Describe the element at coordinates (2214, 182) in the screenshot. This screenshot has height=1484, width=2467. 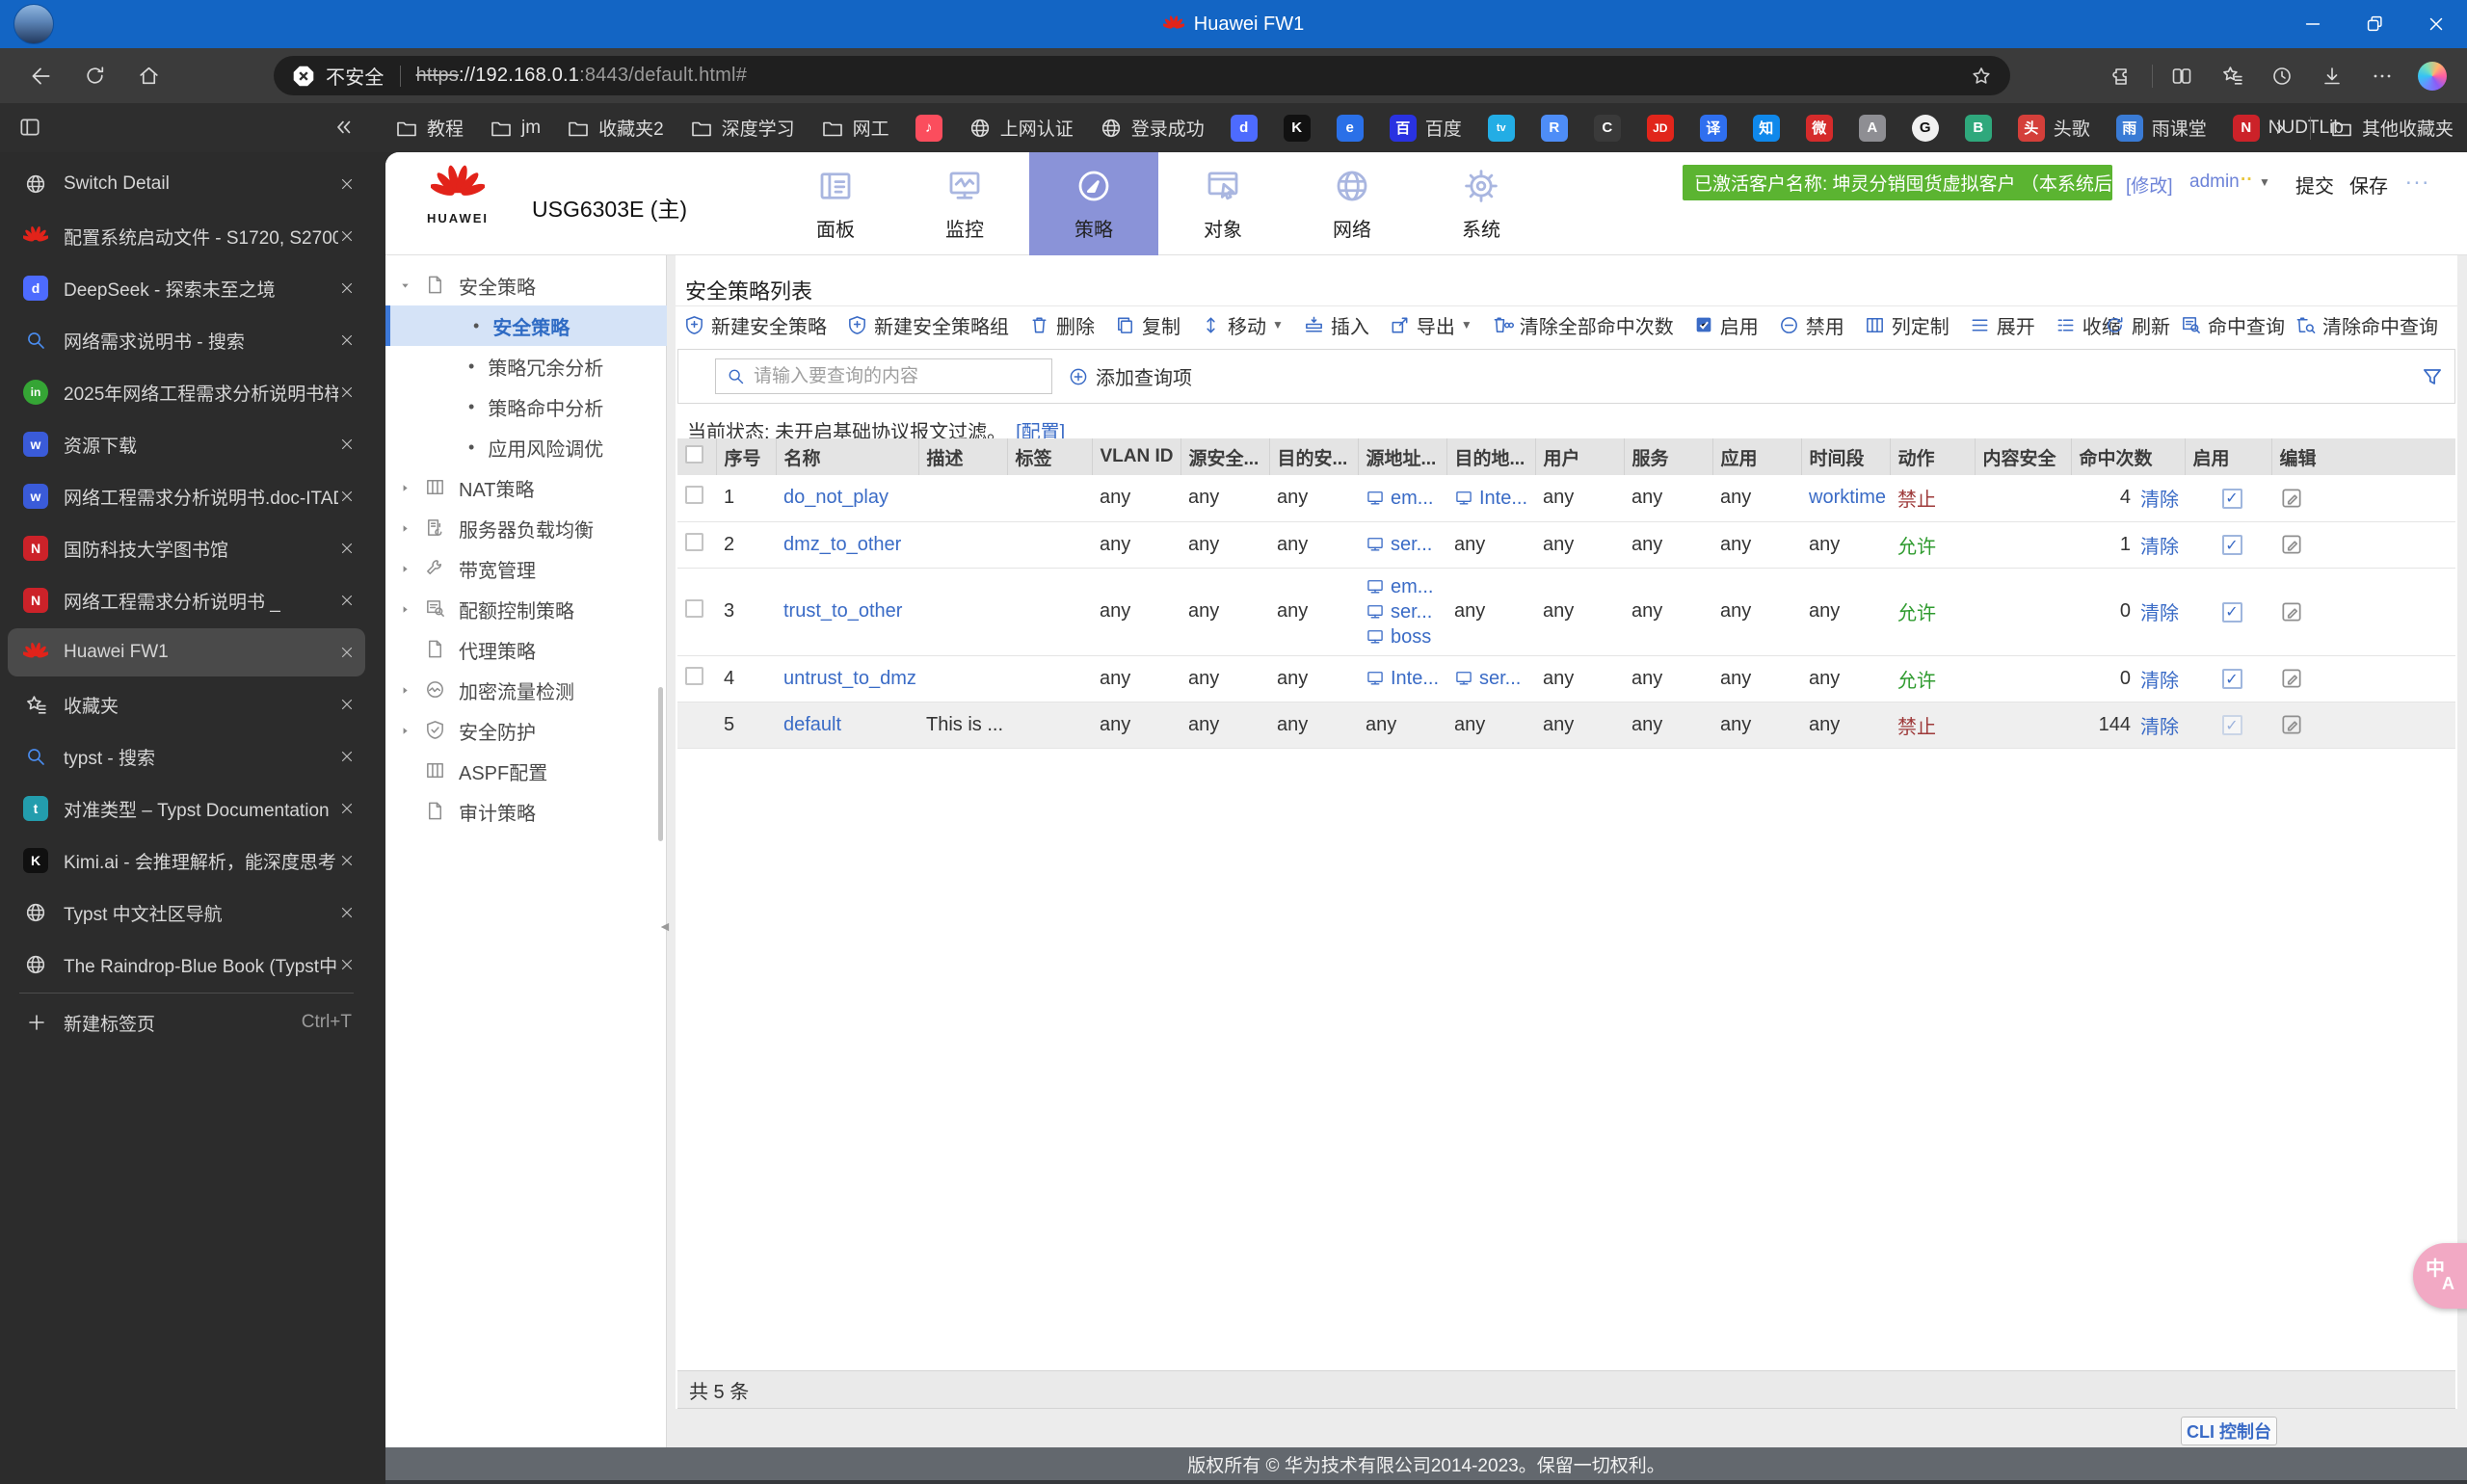
I see `current-user: admin` at that location.